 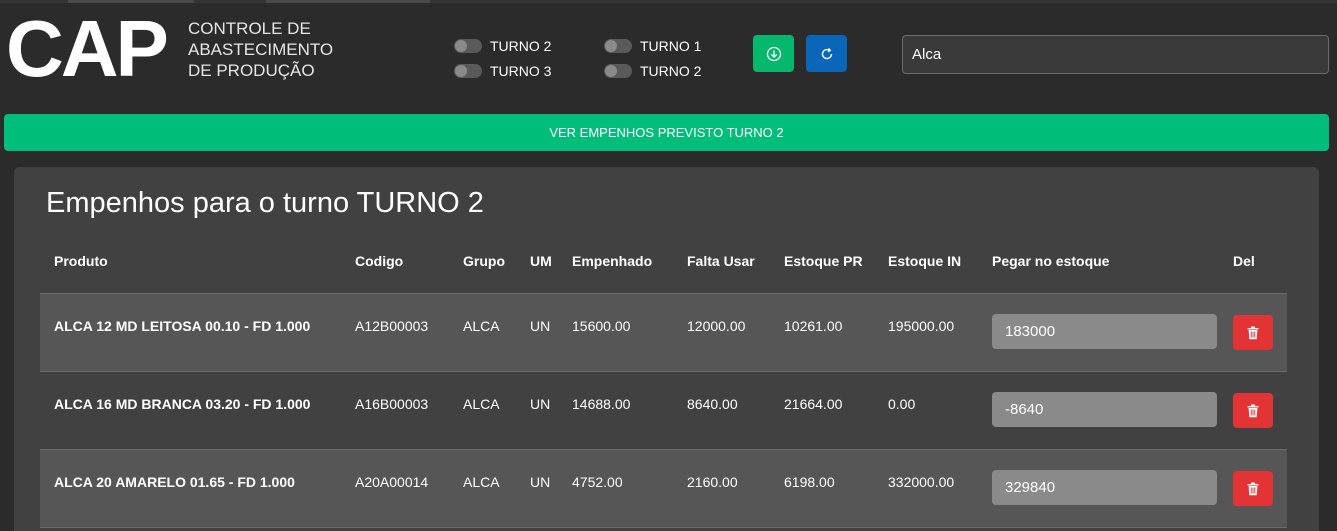 I want to click on cell-falta-usar: 8640.00, so click(x=712, y=404).